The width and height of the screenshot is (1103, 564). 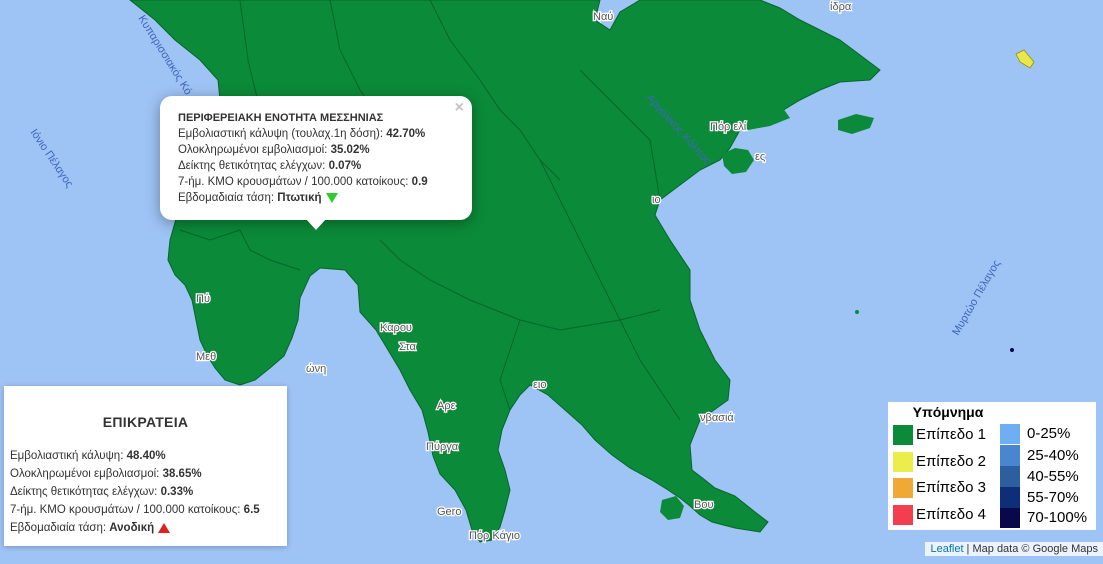 I want to click on legend-coverage-3: 40-55%, so click(x=1039, y=477).